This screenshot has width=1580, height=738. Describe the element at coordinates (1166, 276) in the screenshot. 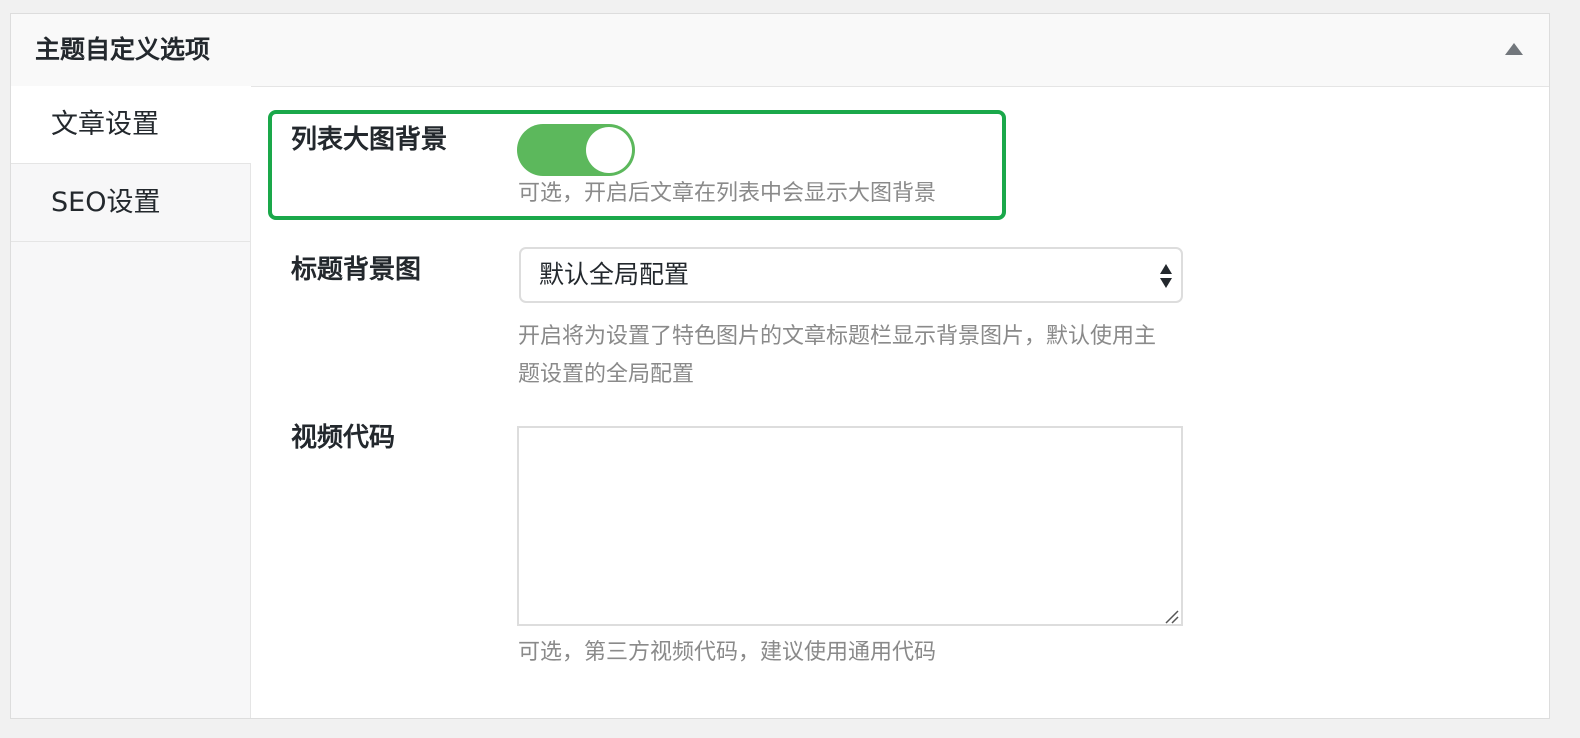

I see `select-arrows-icon` at that location.